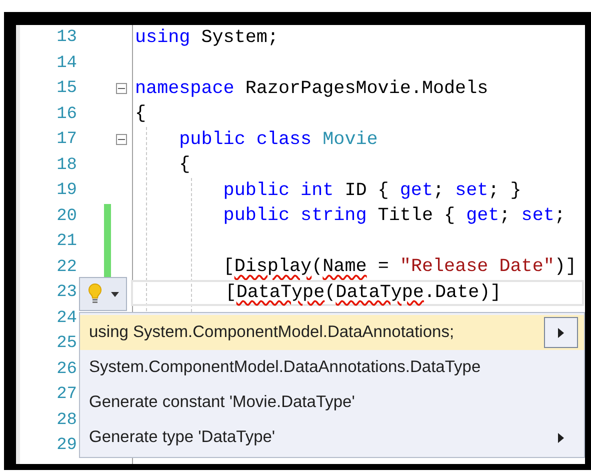 Image resolution: width=591 pixels, height=474 pixels. I want to click on submenu-button, so click(561, 332).